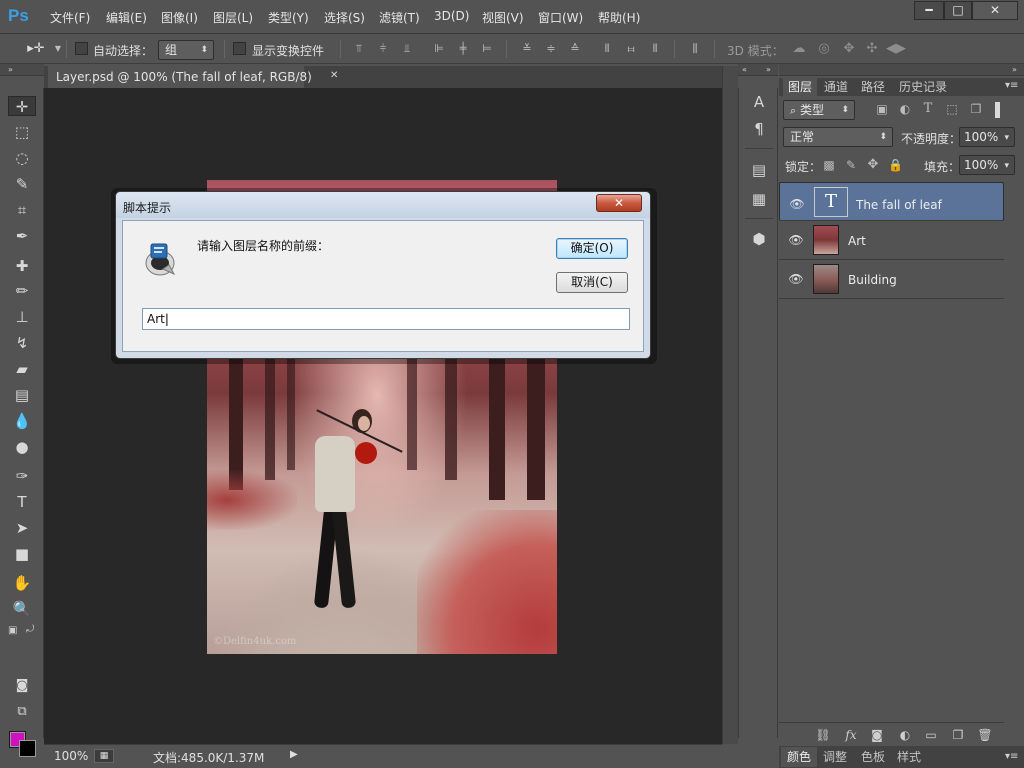 This screenshot has height=768, width=1024. I want to click on dialog-titlebar: 脚本提示 ✕, so click(383, 205).